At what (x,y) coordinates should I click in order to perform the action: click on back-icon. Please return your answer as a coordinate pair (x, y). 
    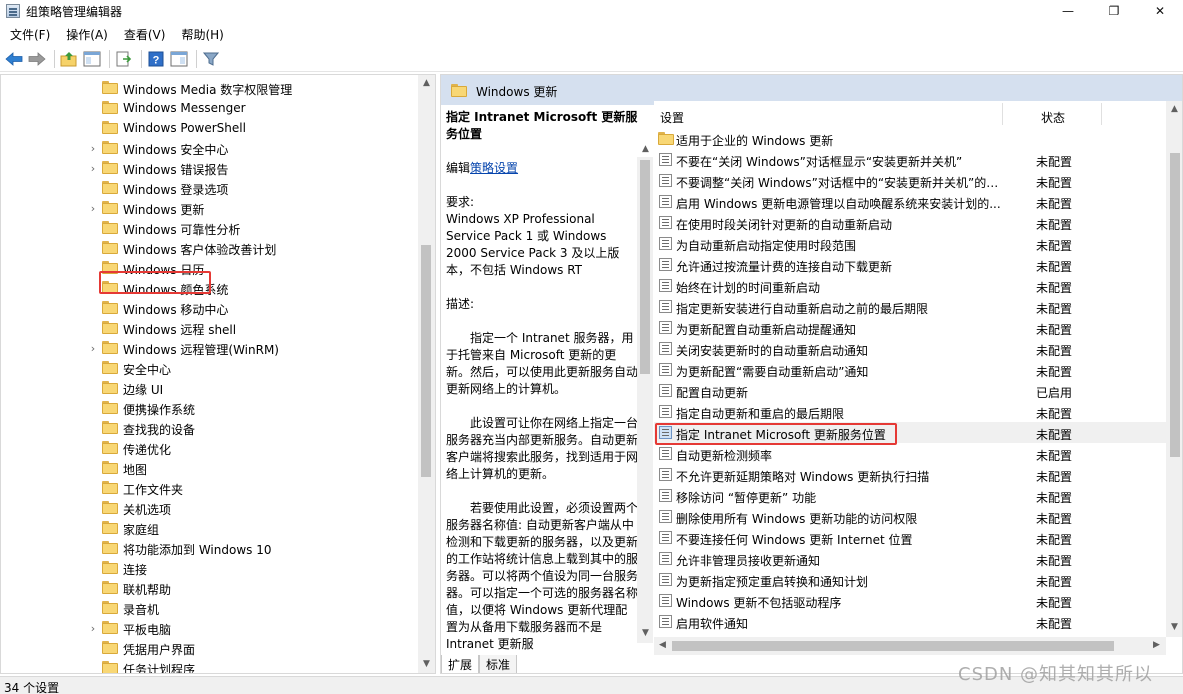
    Looking at the image, I should click on (14, 59).